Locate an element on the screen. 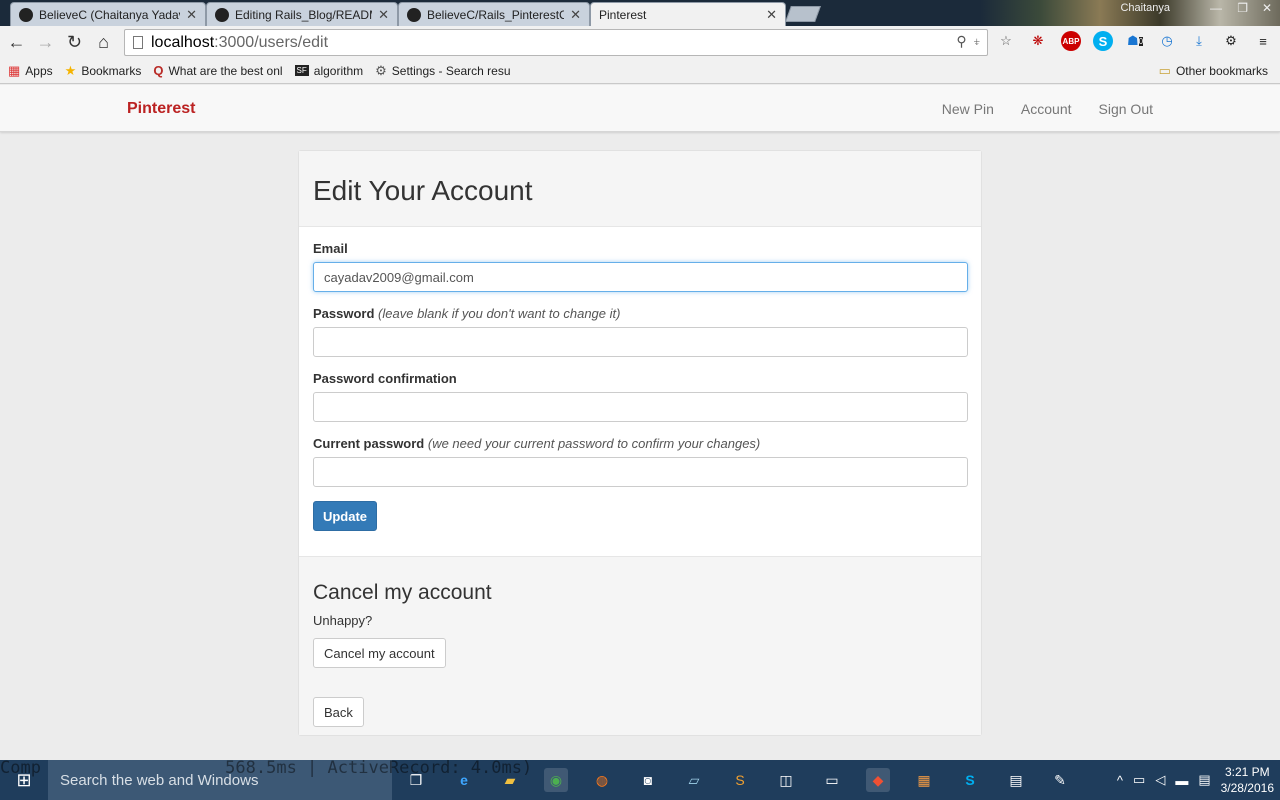 The height and width of the screenshot is (800, 1280). browser-tab-2: Editing Rails_Blog/READM ✕ is located at coordinates (302, 14).